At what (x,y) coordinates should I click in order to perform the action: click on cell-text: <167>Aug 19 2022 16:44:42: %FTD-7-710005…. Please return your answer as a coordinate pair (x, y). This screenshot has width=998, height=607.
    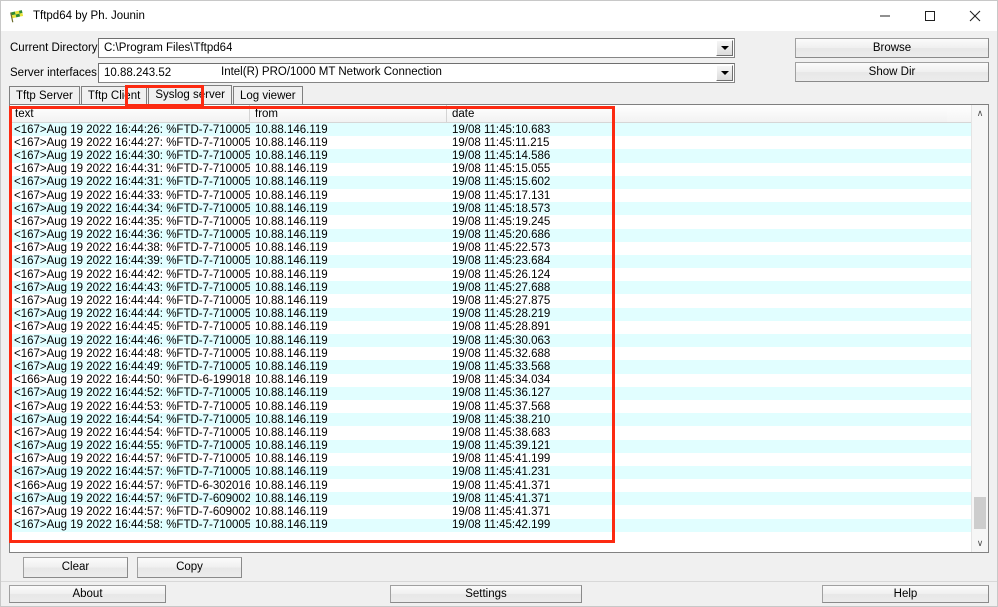
    Looking at the image, I should click on (132, 274).